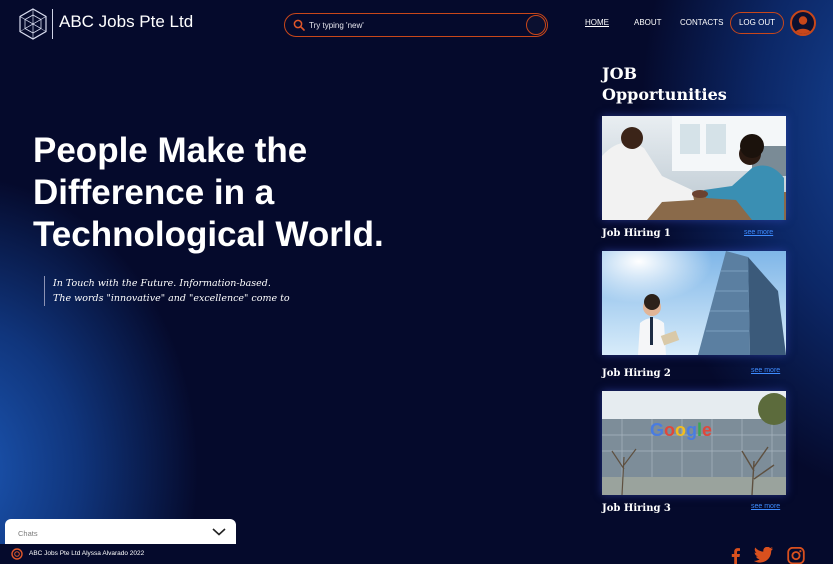 This screenshot has height=564, width=833. I want to click on hero-title-line: People Make the, so click(170, 150).